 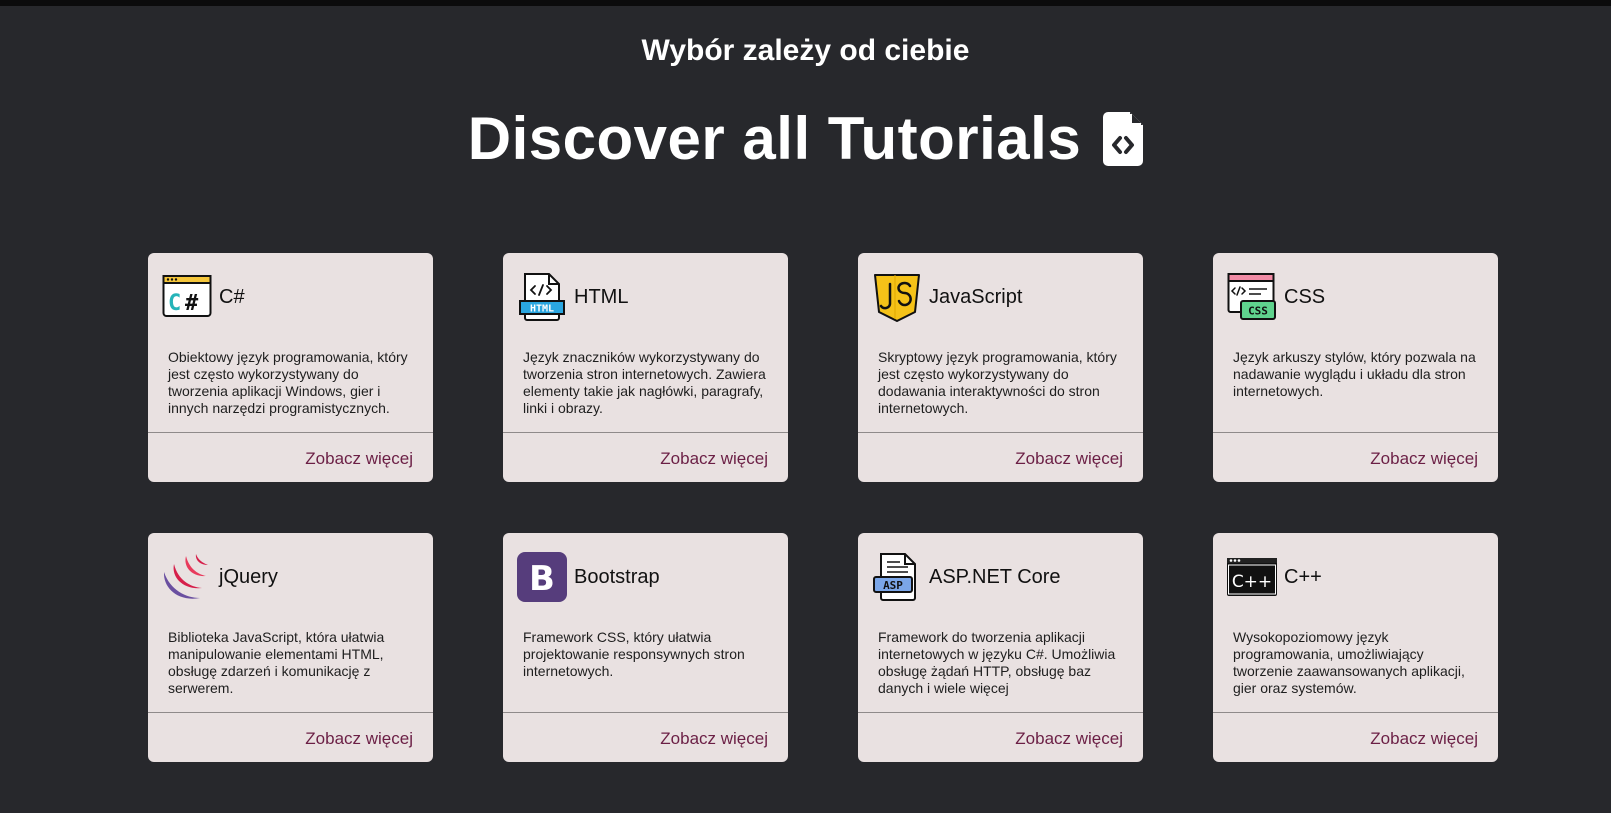 I want to click on csharp-icon: C #, so click(x=187, y=296).